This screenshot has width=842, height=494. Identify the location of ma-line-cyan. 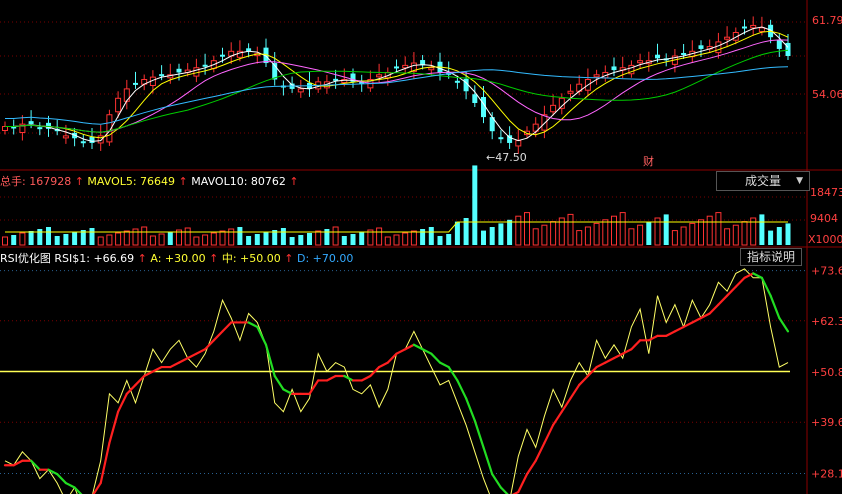
(397, 95).